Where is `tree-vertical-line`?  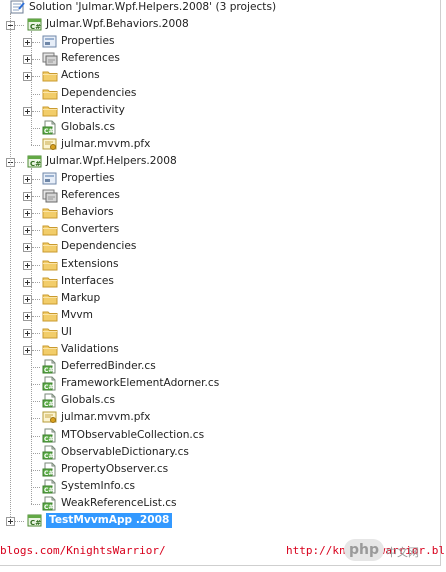
tree-vertical-line is located at coordinates (31, 336).